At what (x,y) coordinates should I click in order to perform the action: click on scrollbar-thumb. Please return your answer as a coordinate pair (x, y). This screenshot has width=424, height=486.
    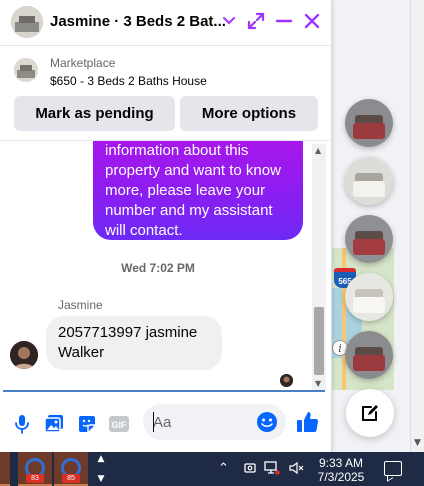
    Looking at the image, I should click on (319, 341).